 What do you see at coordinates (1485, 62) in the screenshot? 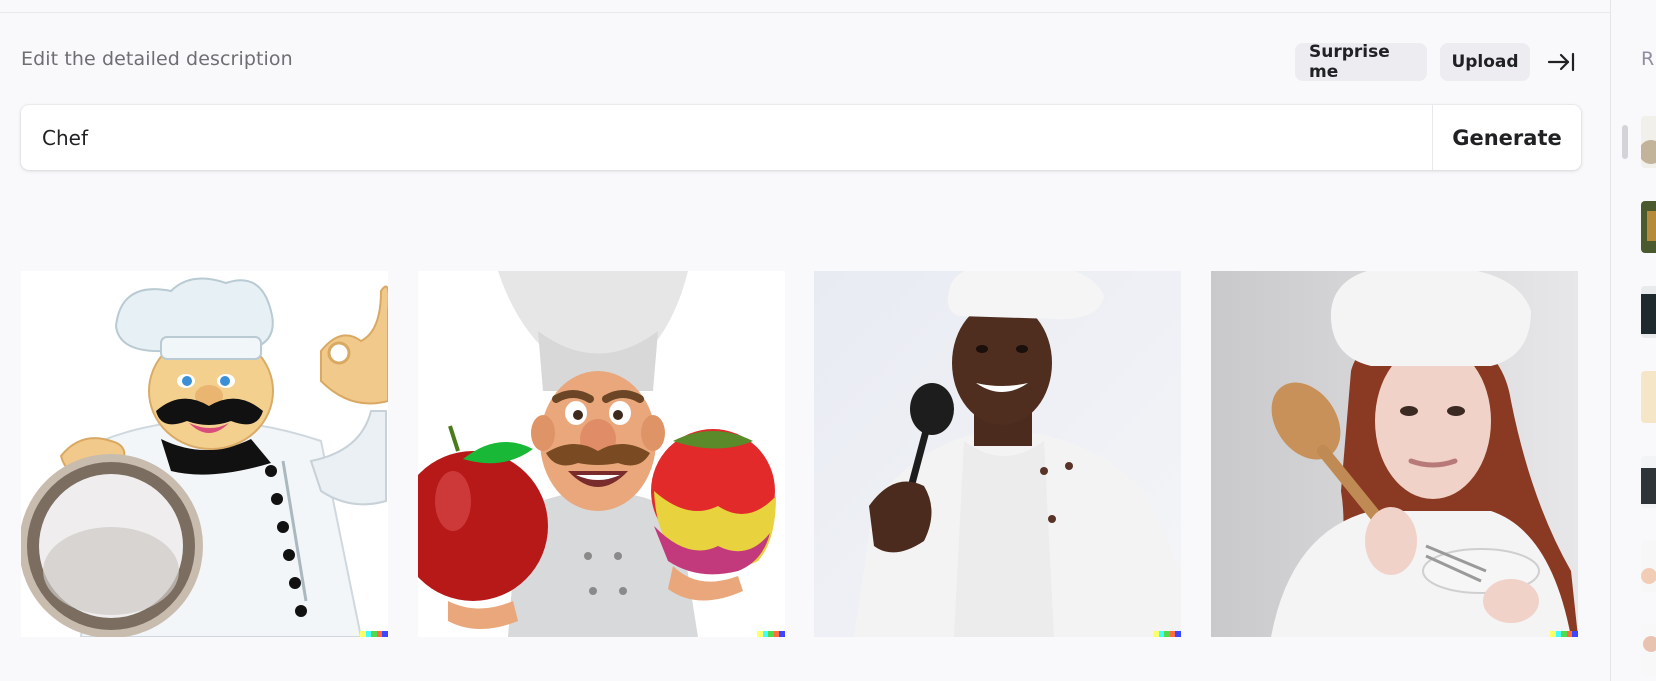
I see `upload-button: Upload` at bounding box center [1485, 62].